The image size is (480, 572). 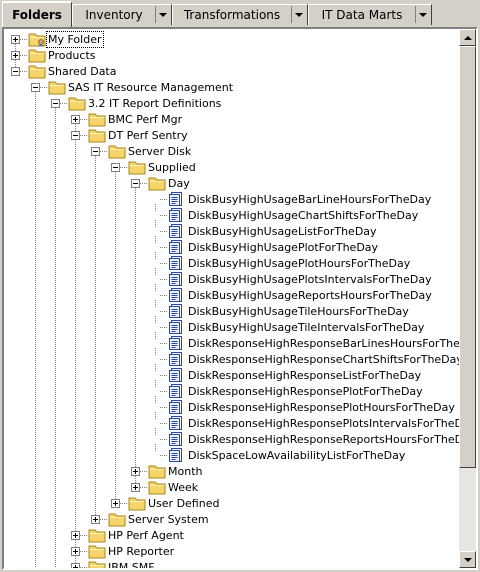 What do you see at coordinates (231, 39) in the screenshot?
I see `tree-item-folder: My Folder` at bounding box center [231, 39].